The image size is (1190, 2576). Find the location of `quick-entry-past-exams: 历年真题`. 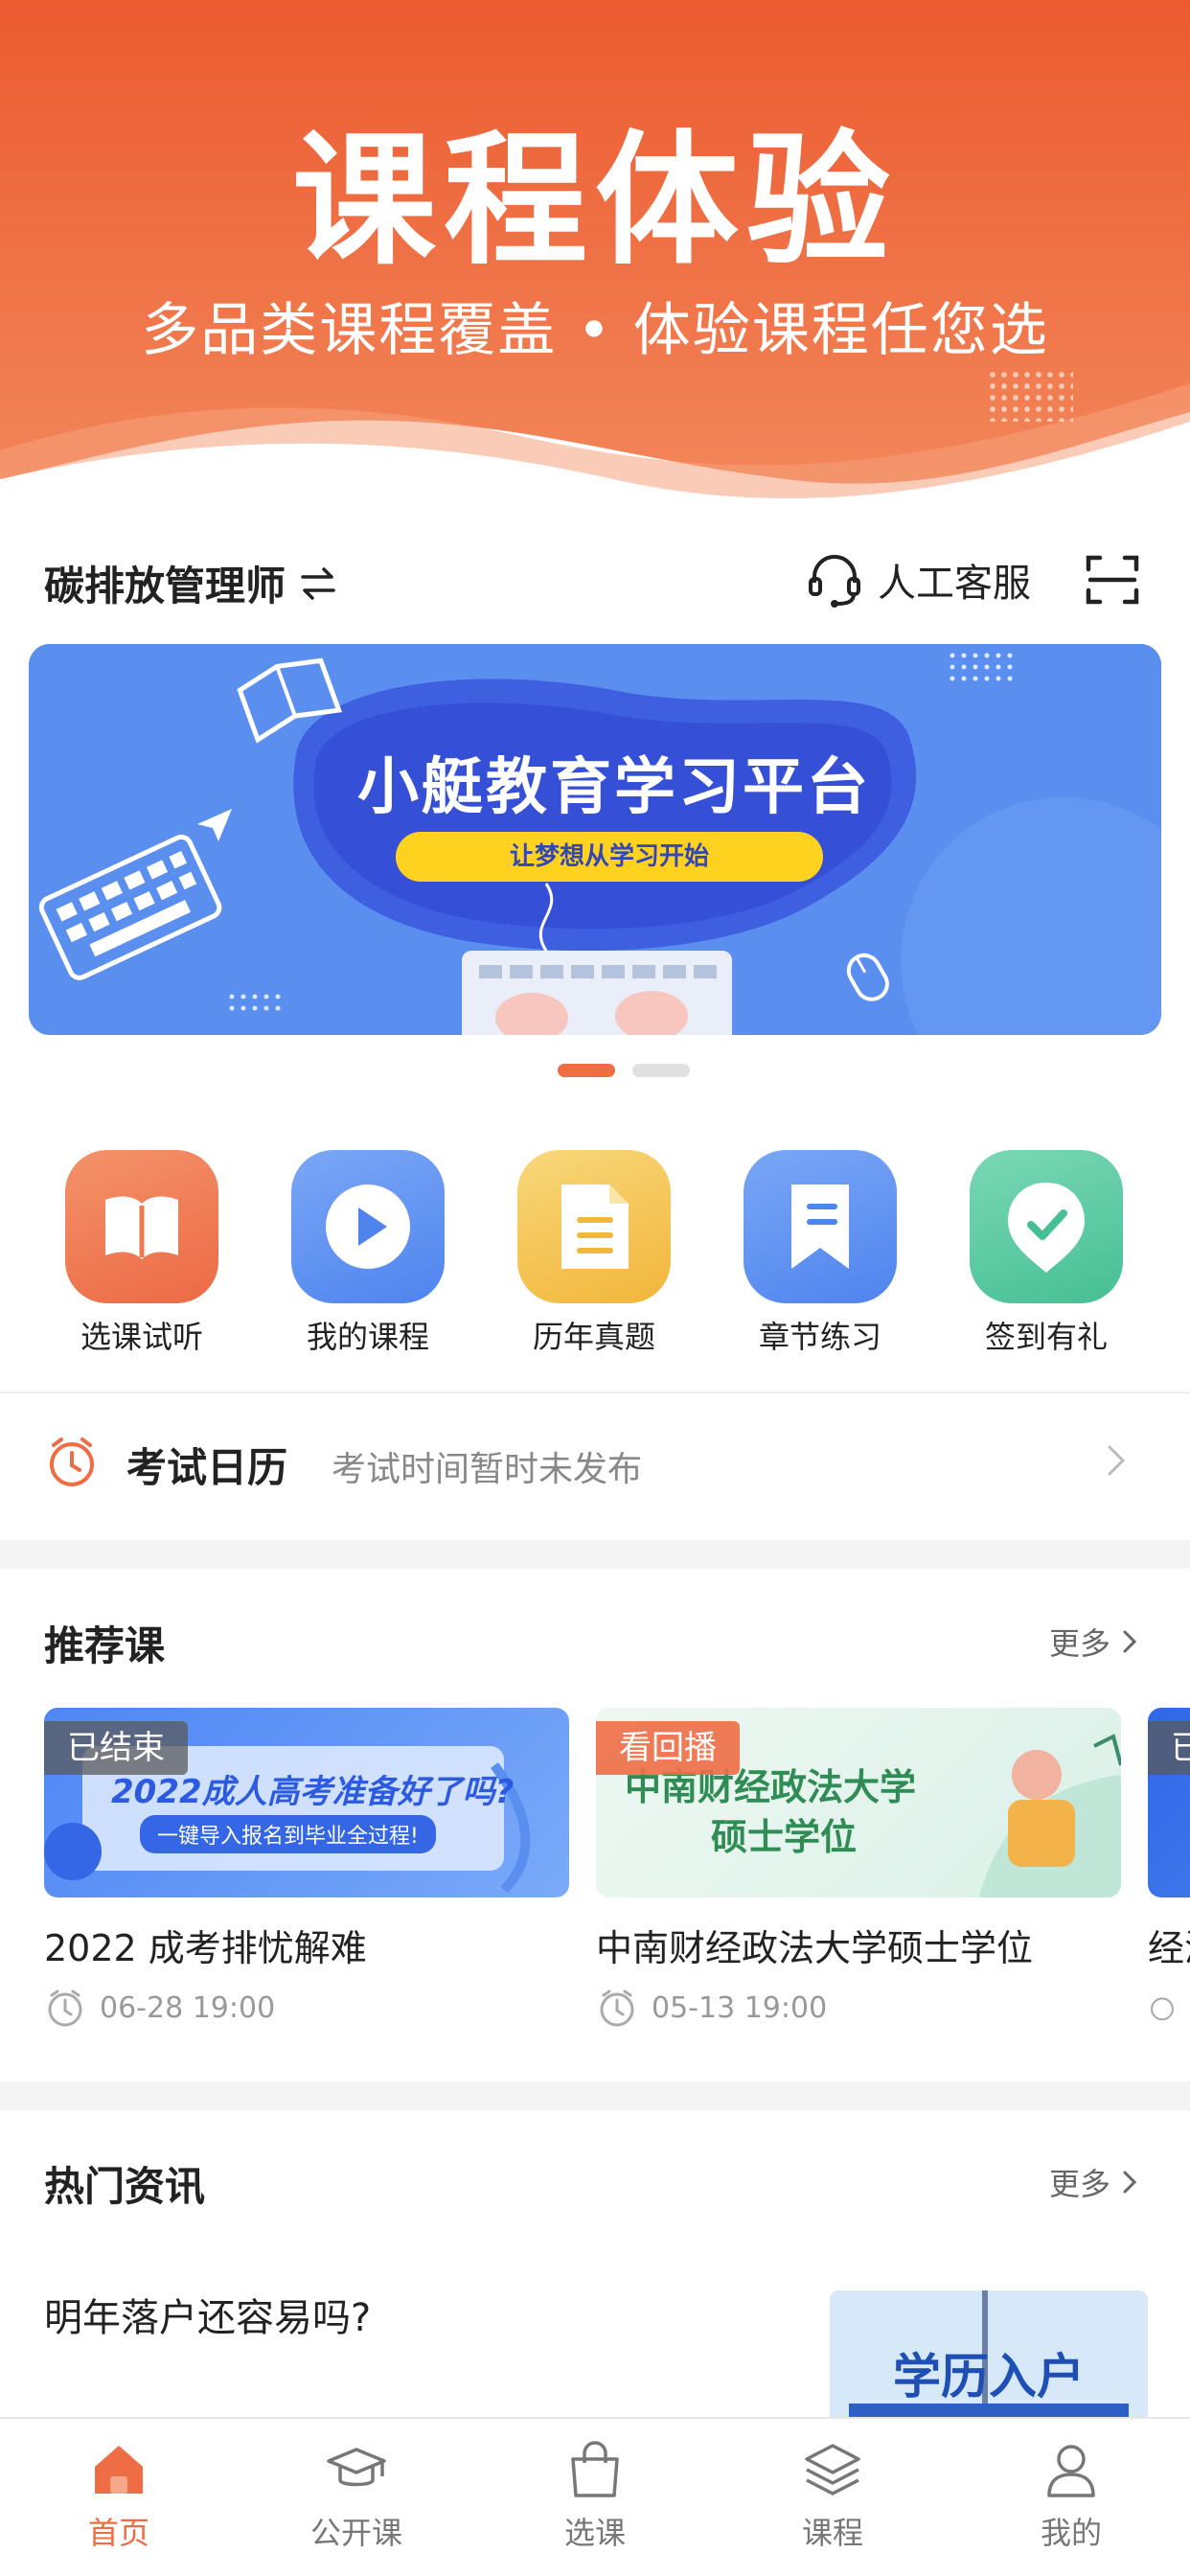

quick-entry-past-exams: 历年真题 is located at coordinates (594, 1253).